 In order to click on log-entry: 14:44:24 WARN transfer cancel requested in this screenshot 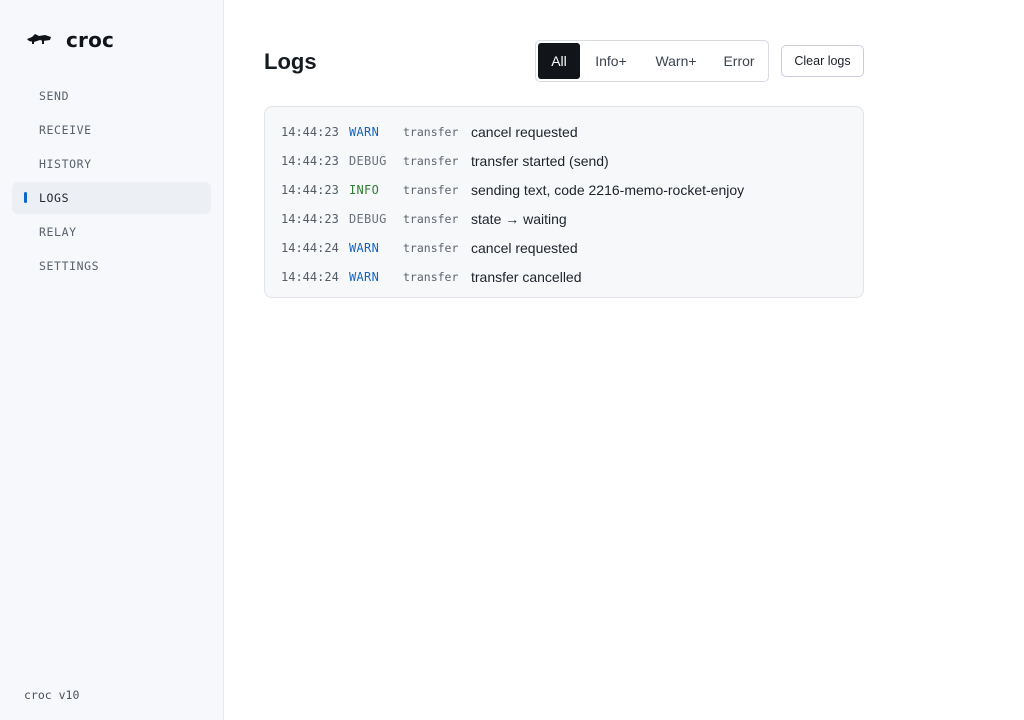, I will do `click(564, 247)`.